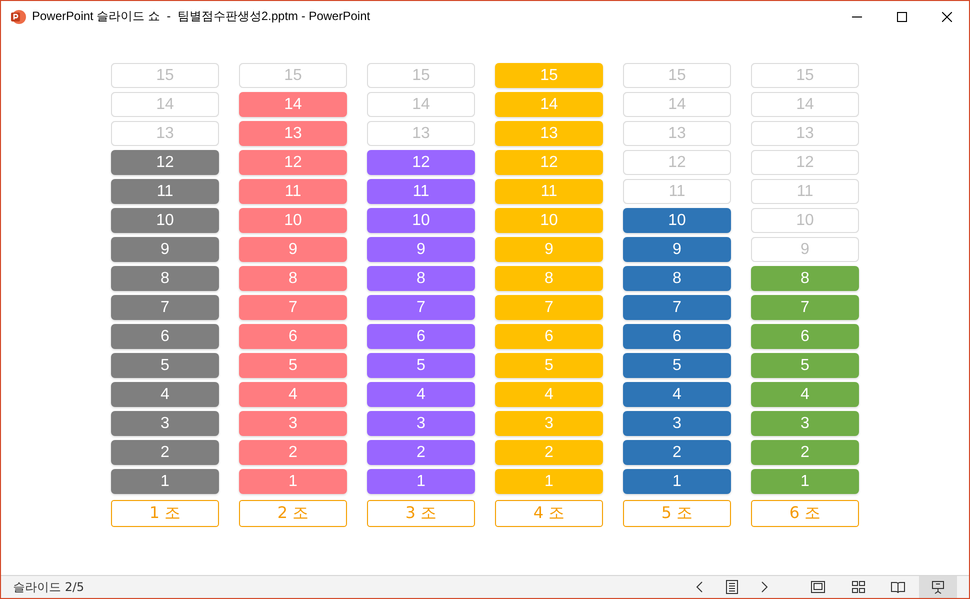 This screenshot has height=599, width=970. What do you see at coordinates (901, 17) in the screenshot?
I see `maximize-icon` at bounding box center [901, 17].